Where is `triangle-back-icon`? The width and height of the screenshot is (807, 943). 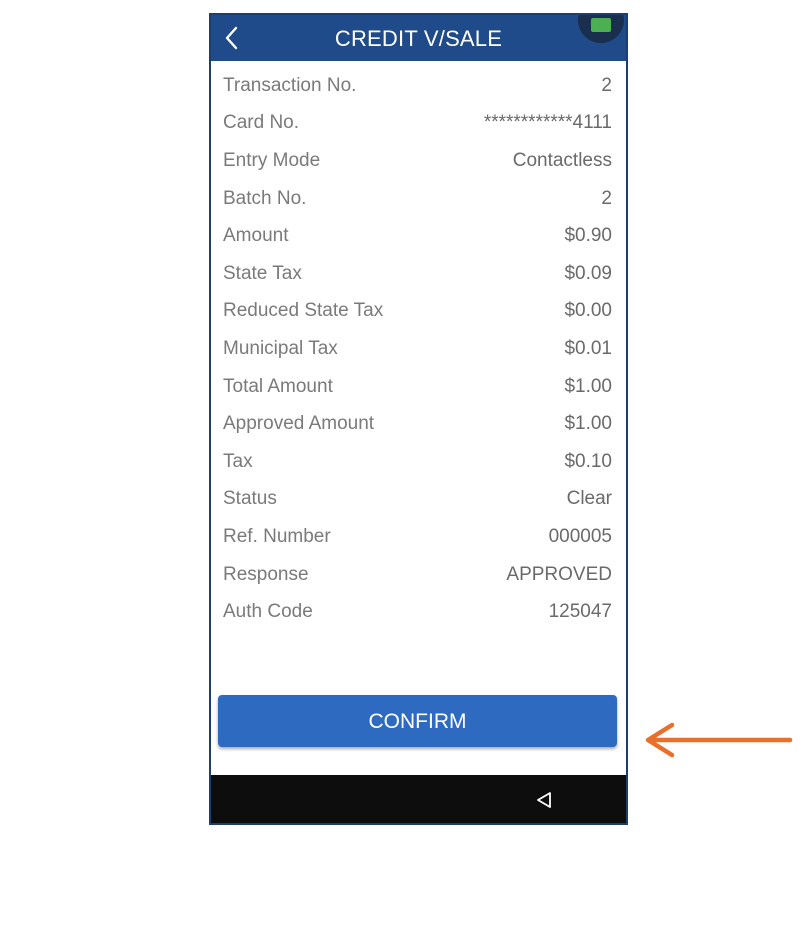
triangle-back-icon is located at coordinates (544, 800).